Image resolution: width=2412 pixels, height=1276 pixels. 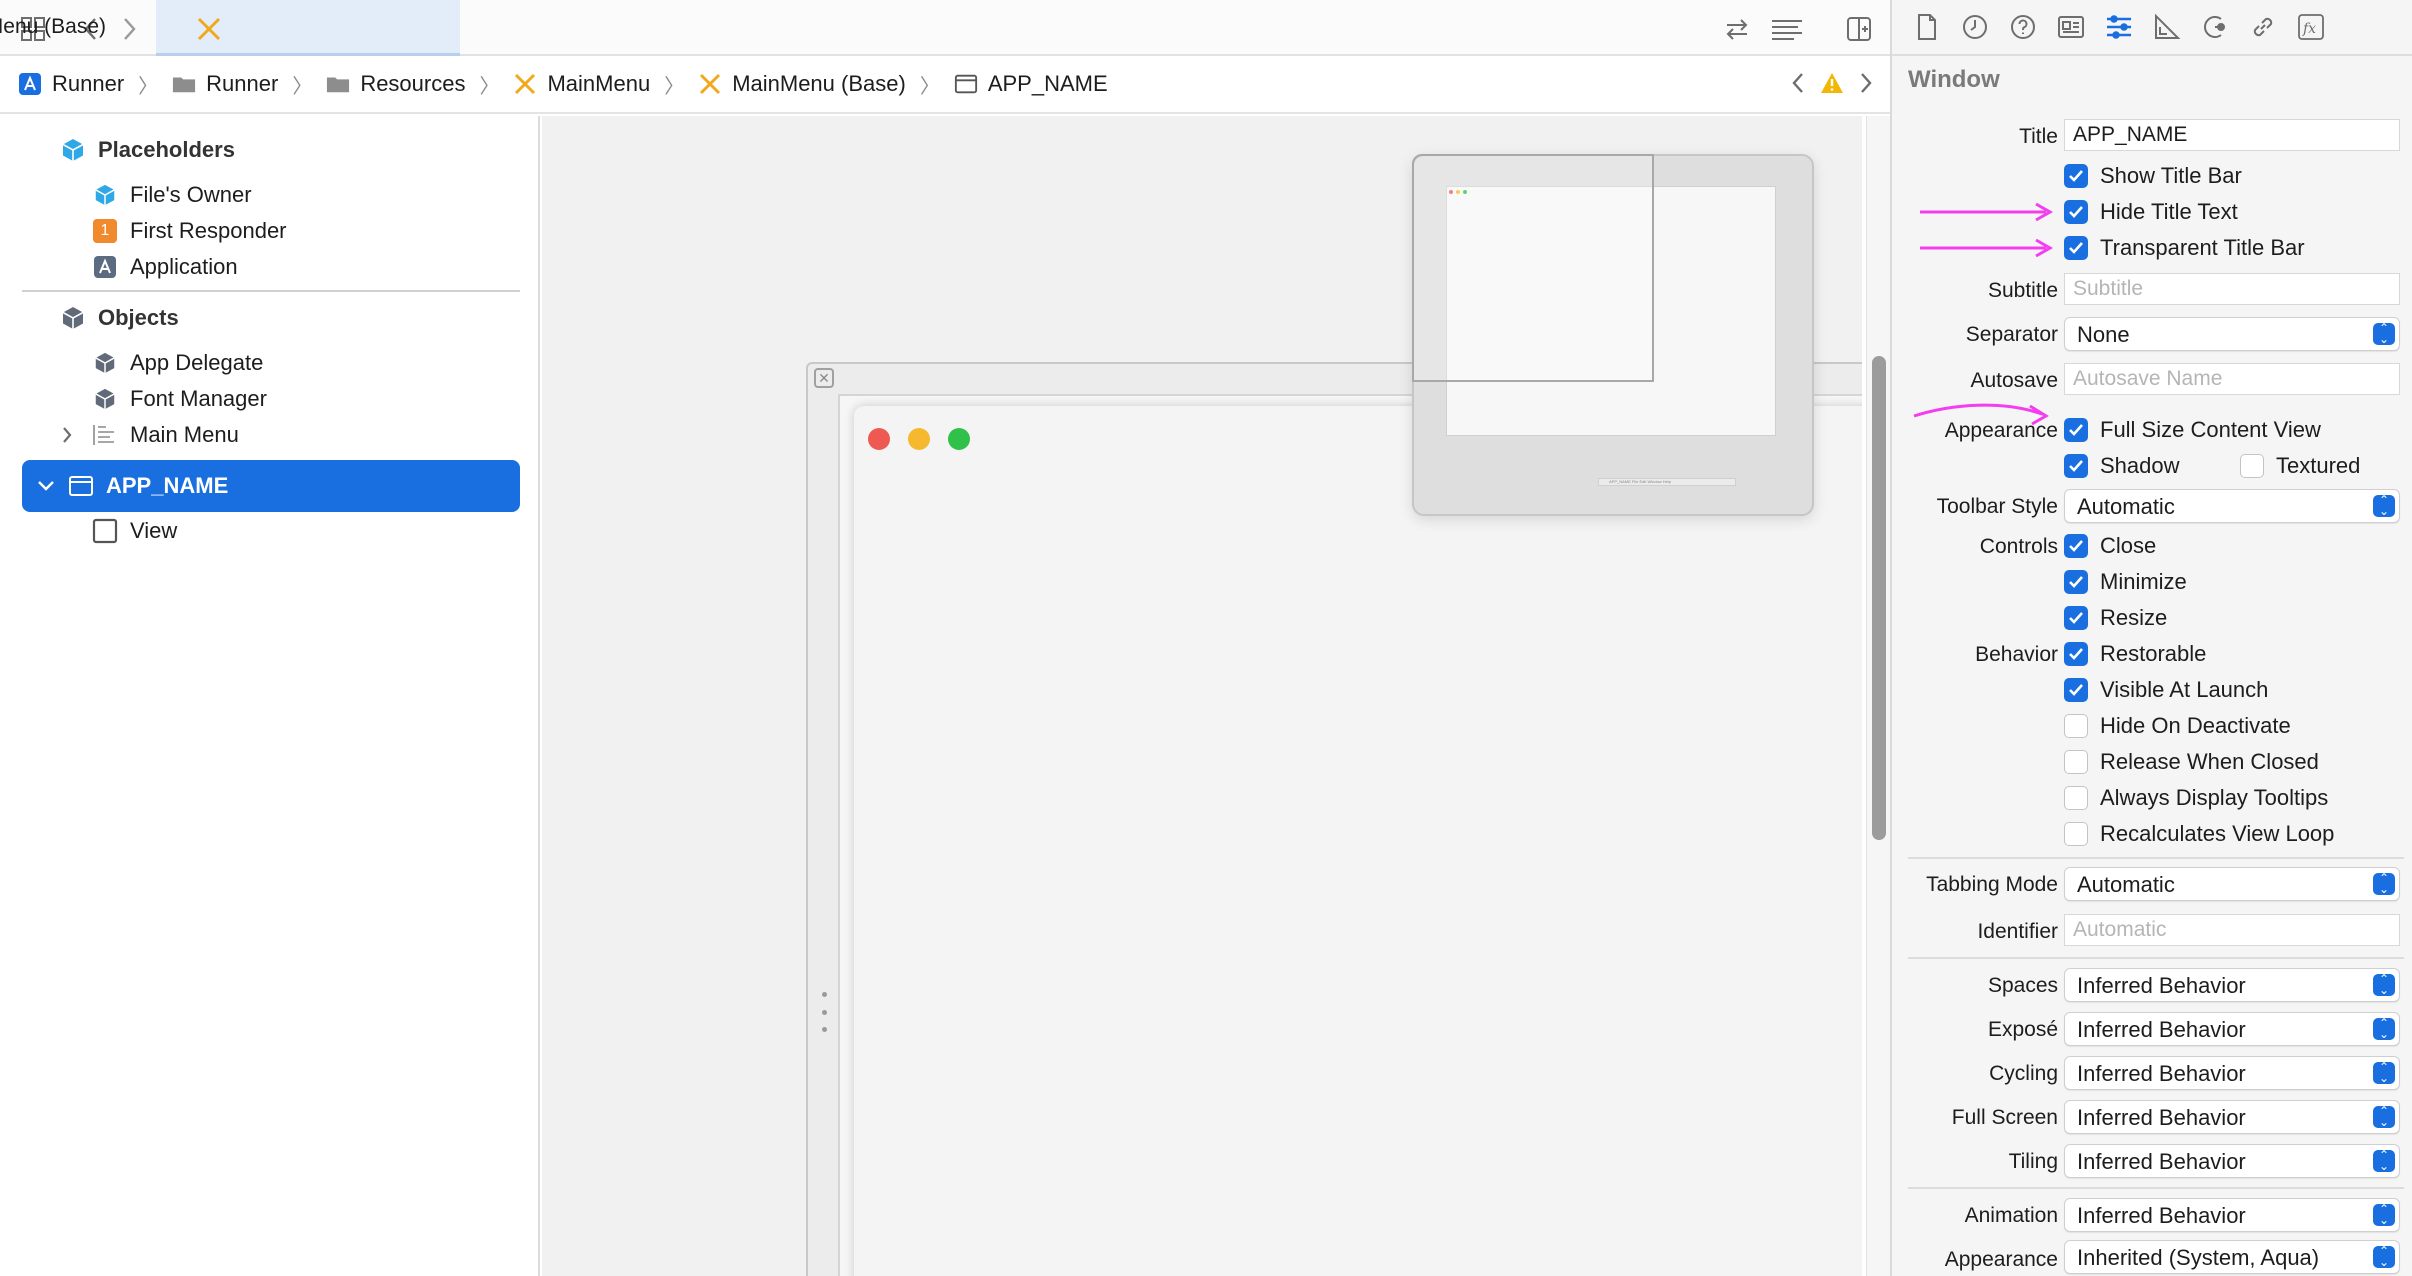 What do you see at coordinates (2232, 1215) in the screenshot?
I see `animation-popup: Inferred Behavior ⌃ ⌄` at bounding box center [2232, 1215].